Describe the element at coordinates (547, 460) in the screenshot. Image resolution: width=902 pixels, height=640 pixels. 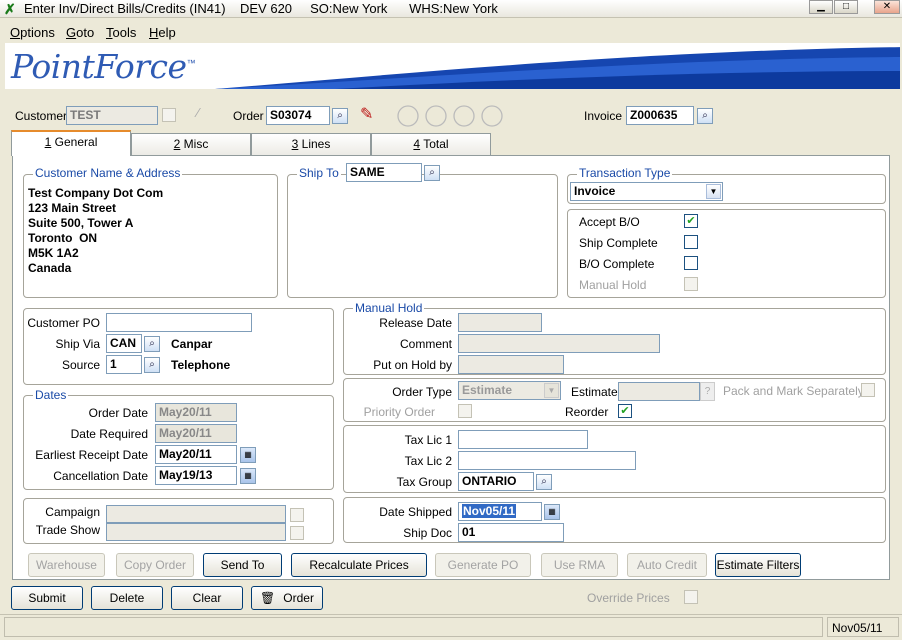
I see `tax-lic2-field` at that location.